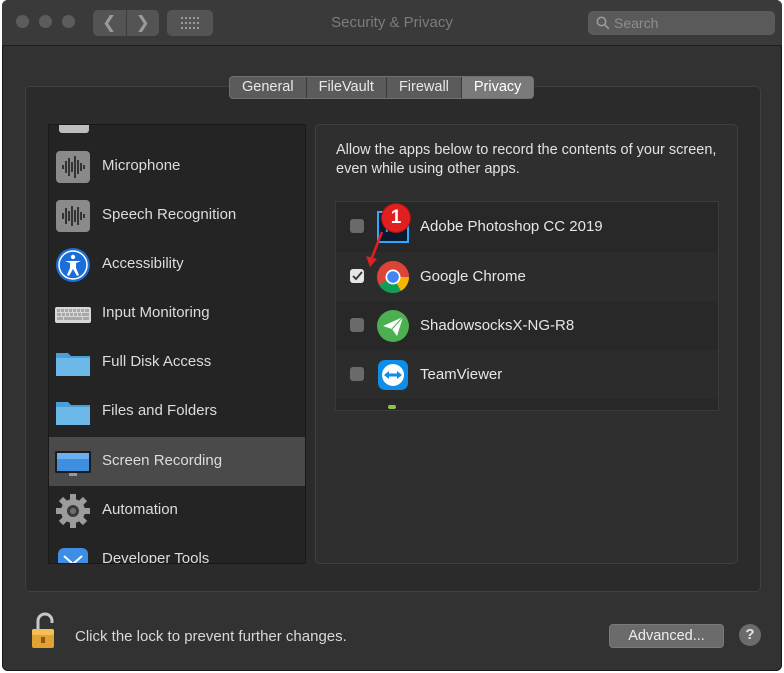  Describe the element at coordinates (345, 87) in the screenshot. I see `tab-filevault: FileVault` at that location.